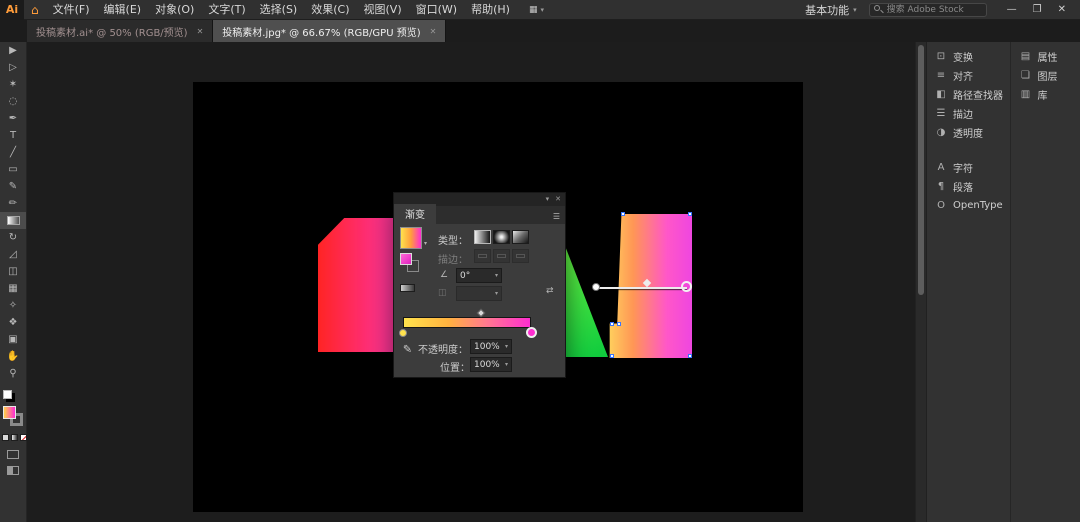 The width and height of the screenshot is (1080, 522). Describe the element at coordinates (330, 10) in the screenshot. I see `menu-effect: 效果(C)` at that location.